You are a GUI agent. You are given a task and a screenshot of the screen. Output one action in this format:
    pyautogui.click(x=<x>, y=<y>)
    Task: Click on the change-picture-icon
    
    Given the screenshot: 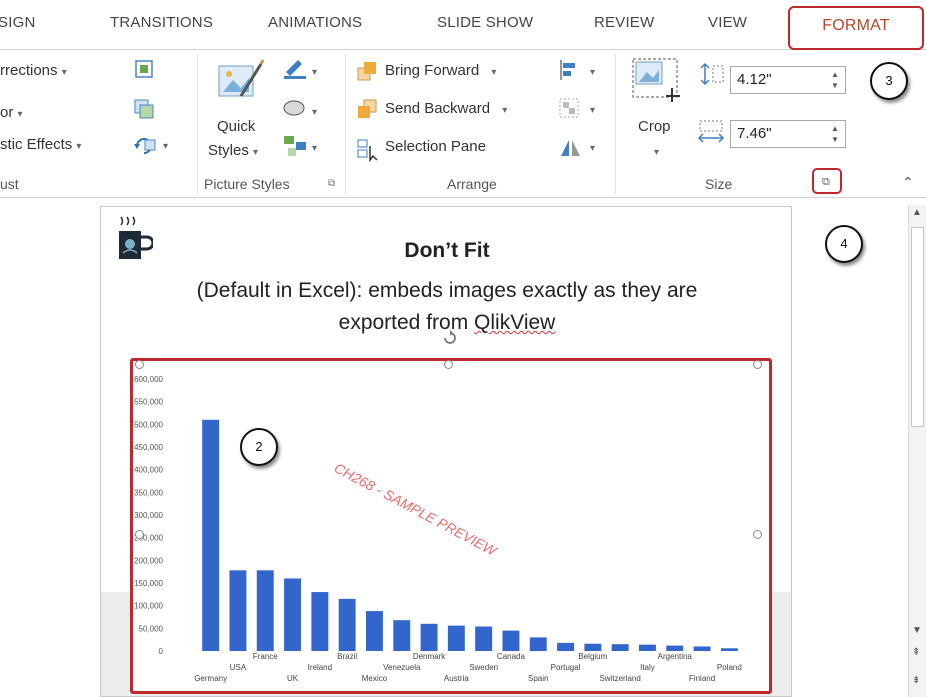 What is the action you would take?
    pyautogui.click(x=144, y=109)
    